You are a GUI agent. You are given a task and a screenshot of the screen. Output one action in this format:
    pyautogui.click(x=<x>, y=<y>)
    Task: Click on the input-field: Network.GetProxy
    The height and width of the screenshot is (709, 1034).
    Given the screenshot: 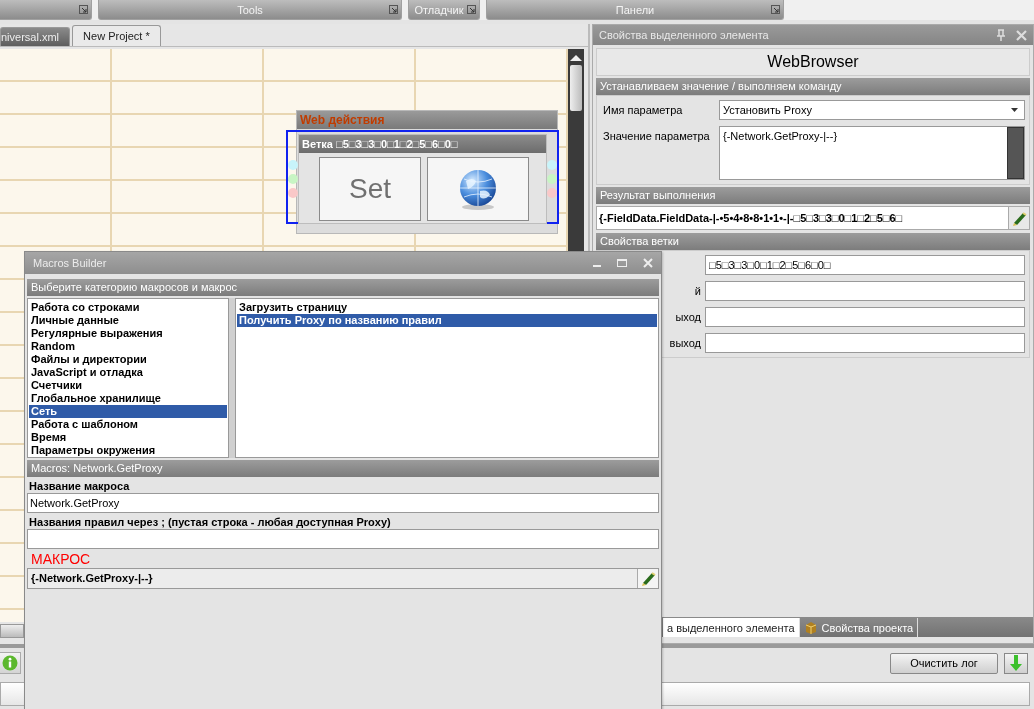 What is the action you would take?
    pyautogui.click(x=343, y=503)
    